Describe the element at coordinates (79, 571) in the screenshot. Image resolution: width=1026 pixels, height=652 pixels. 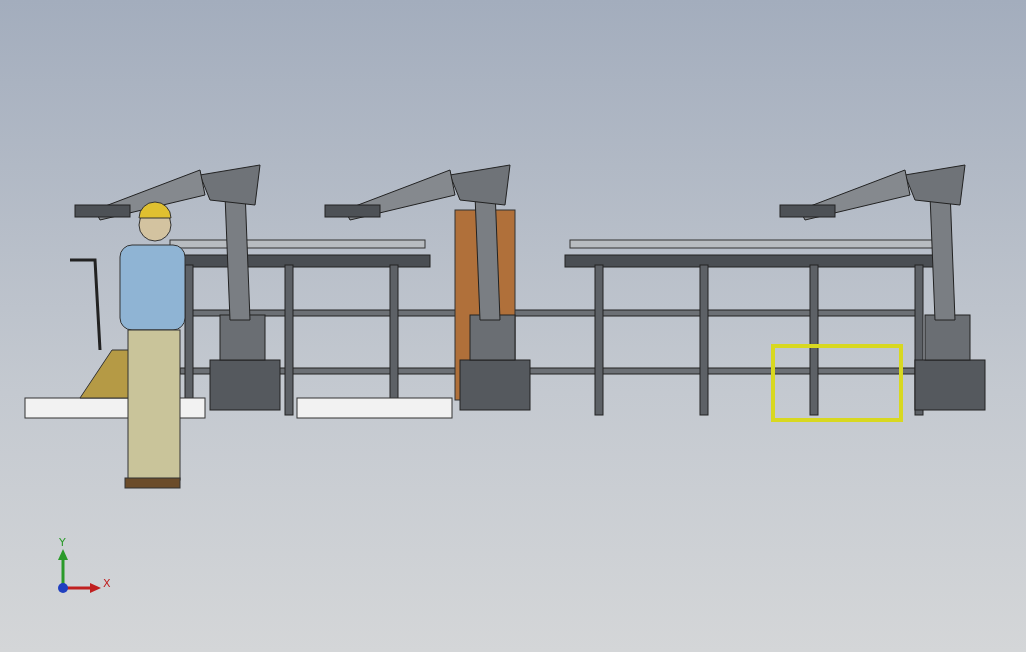
I see `axis-triad-icon` at that location.